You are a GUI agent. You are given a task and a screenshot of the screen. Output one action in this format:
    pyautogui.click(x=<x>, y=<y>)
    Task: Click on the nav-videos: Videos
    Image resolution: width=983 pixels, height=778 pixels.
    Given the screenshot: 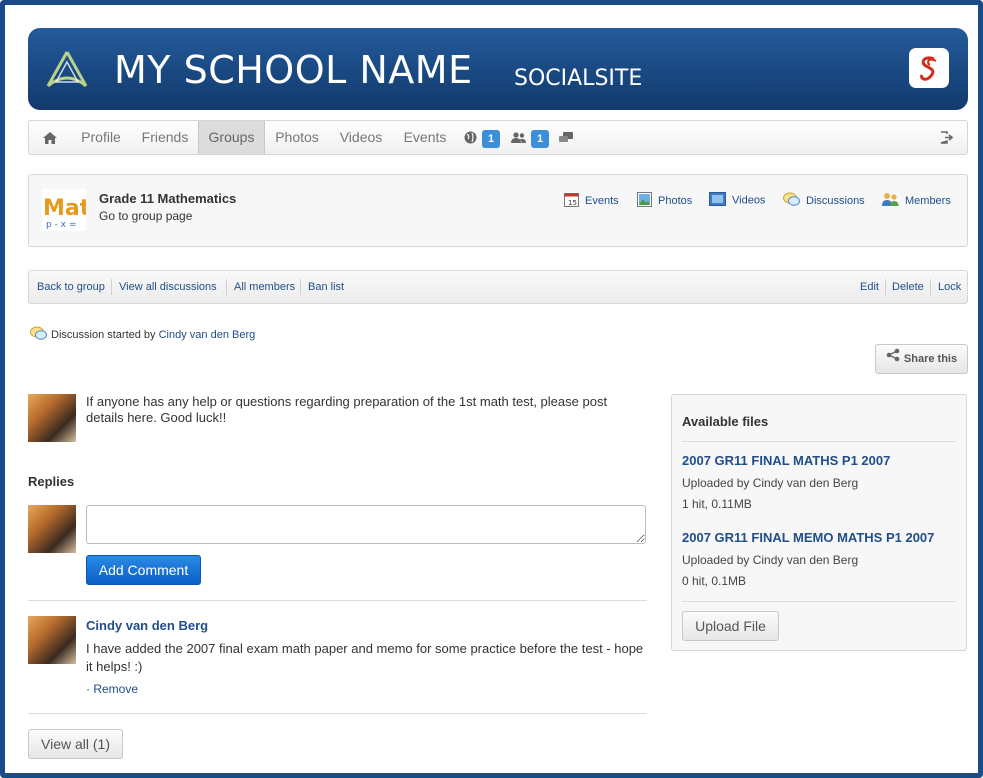 What is the action you would take?
    pyautogui.click(x=361, y=137)
    